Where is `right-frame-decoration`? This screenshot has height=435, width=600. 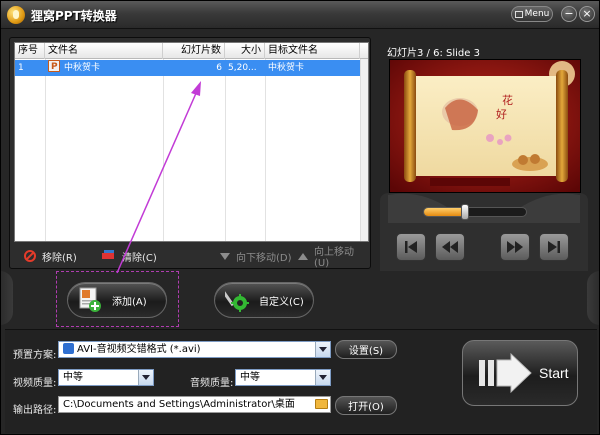
right-frame-decoration is located at coordinates (593, 298).